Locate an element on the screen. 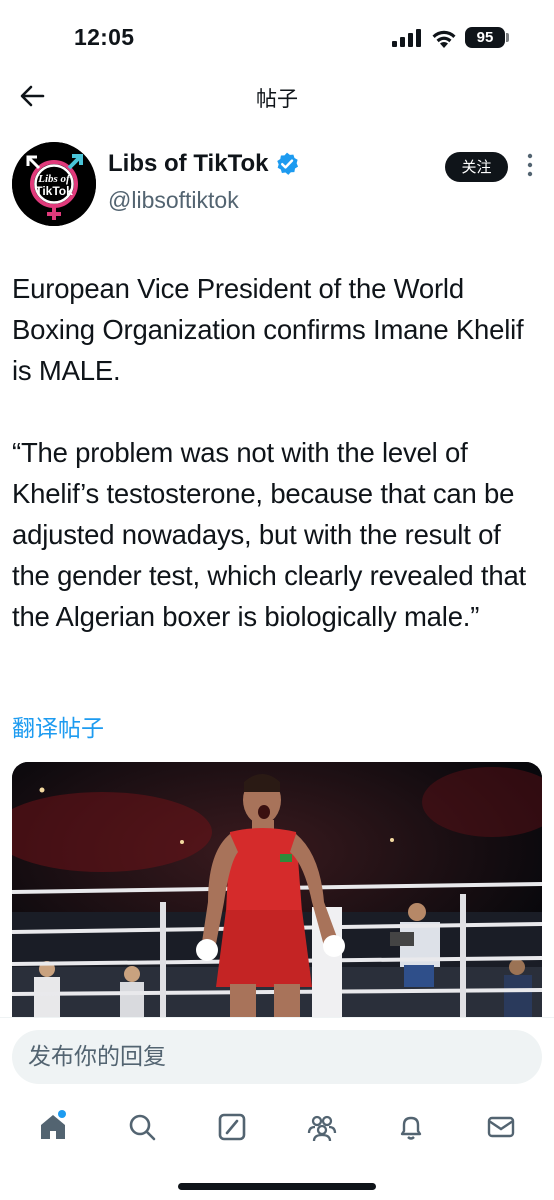  notification-dot is located at coordinates (61, 1114).